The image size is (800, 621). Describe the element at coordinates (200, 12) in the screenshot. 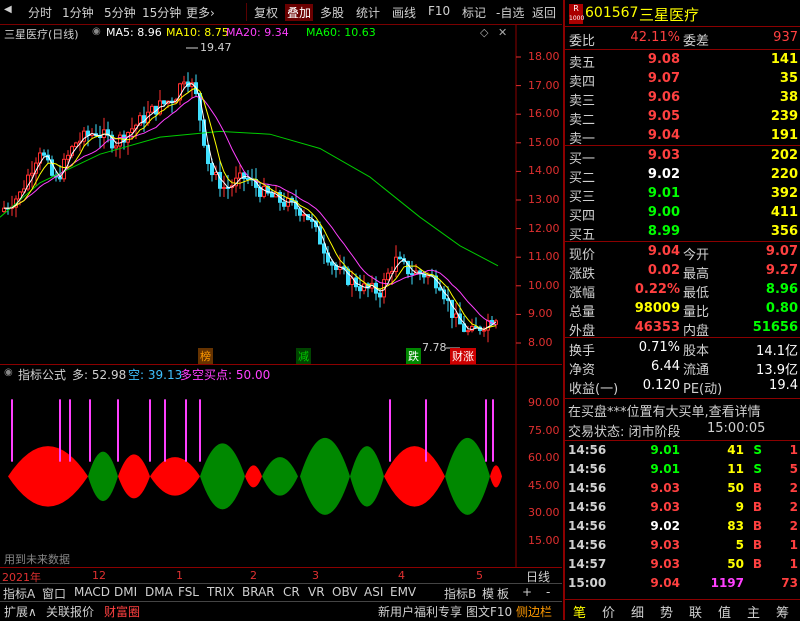

I see `more-button: 更多›` at that location.